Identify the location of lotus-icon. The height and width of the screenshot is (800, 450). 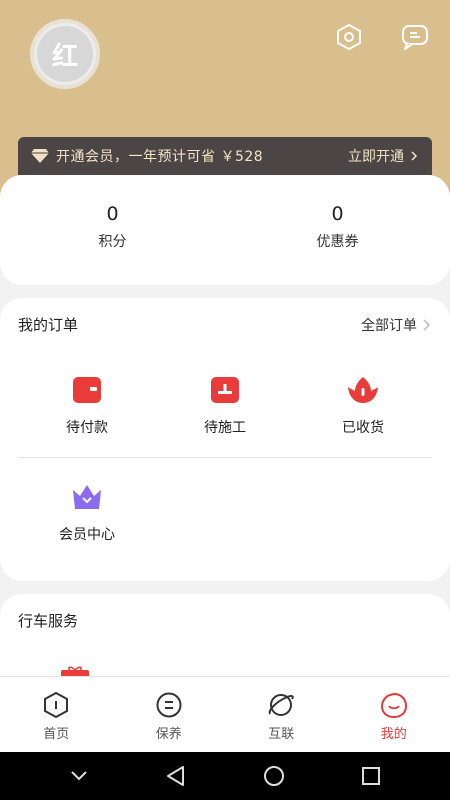
(363, 390).